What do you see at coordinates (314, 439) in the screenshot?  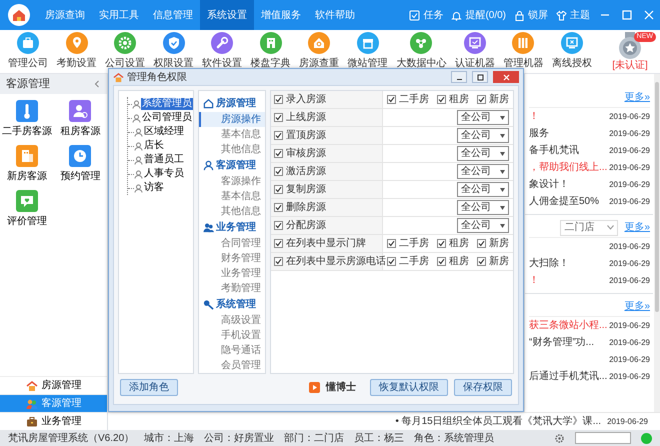 I see `status-text: 部门：二门店` at bounding box center [314, 439].